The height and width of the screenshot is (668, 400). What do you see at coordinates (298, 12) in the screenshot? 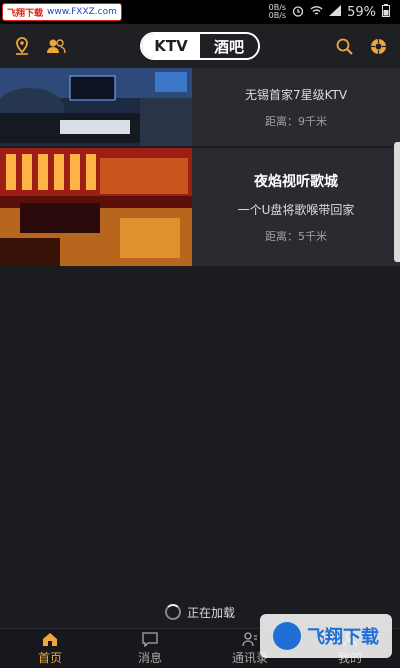
I see `alarm-icon` at bounding box center [298, 12].